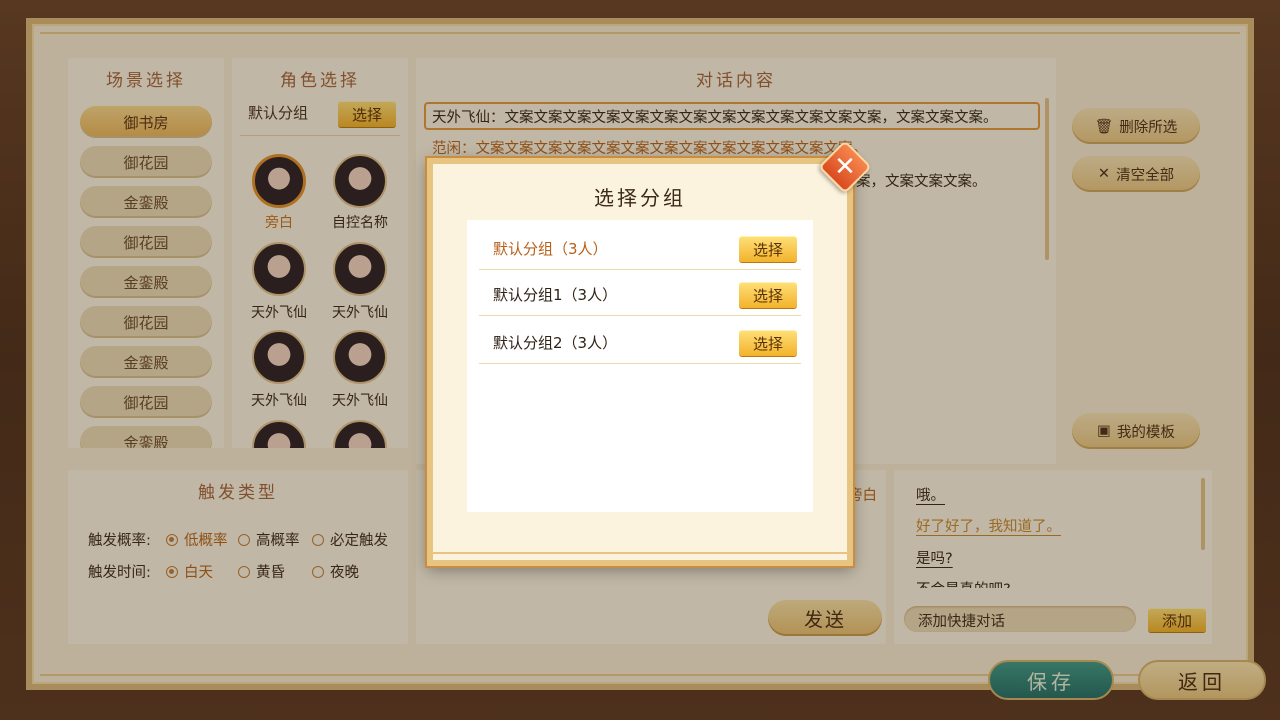 This screenshot has width=1280, height=720. What do you see at coordinates (550, 249) in the screenshot?
I see `group-label: 默认分组（3人）` at bounding box center [550, 249].